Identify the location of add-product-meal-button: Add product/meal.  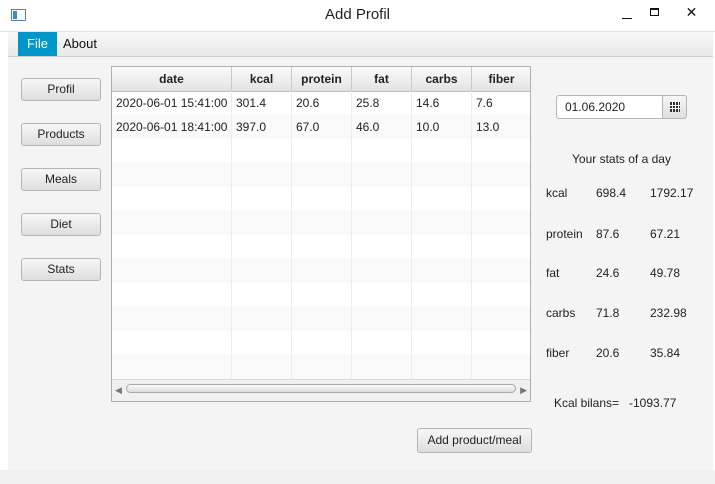
(474, 440).